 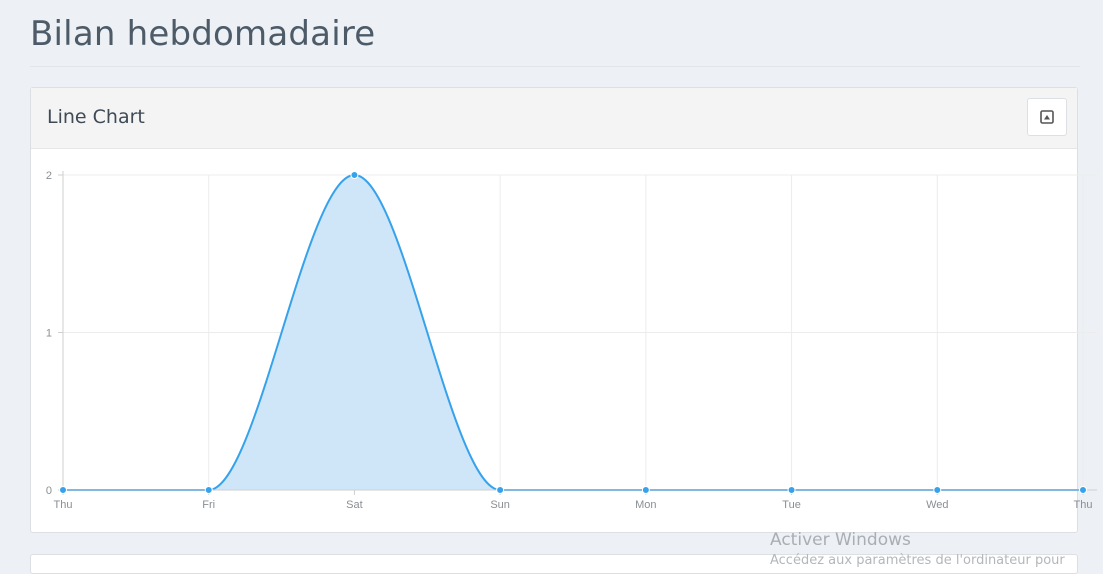 What do you see at coordinates (208, 505) in the screenshot?
I see `x-tick-label: Fri` at bounding box center [208, 505].